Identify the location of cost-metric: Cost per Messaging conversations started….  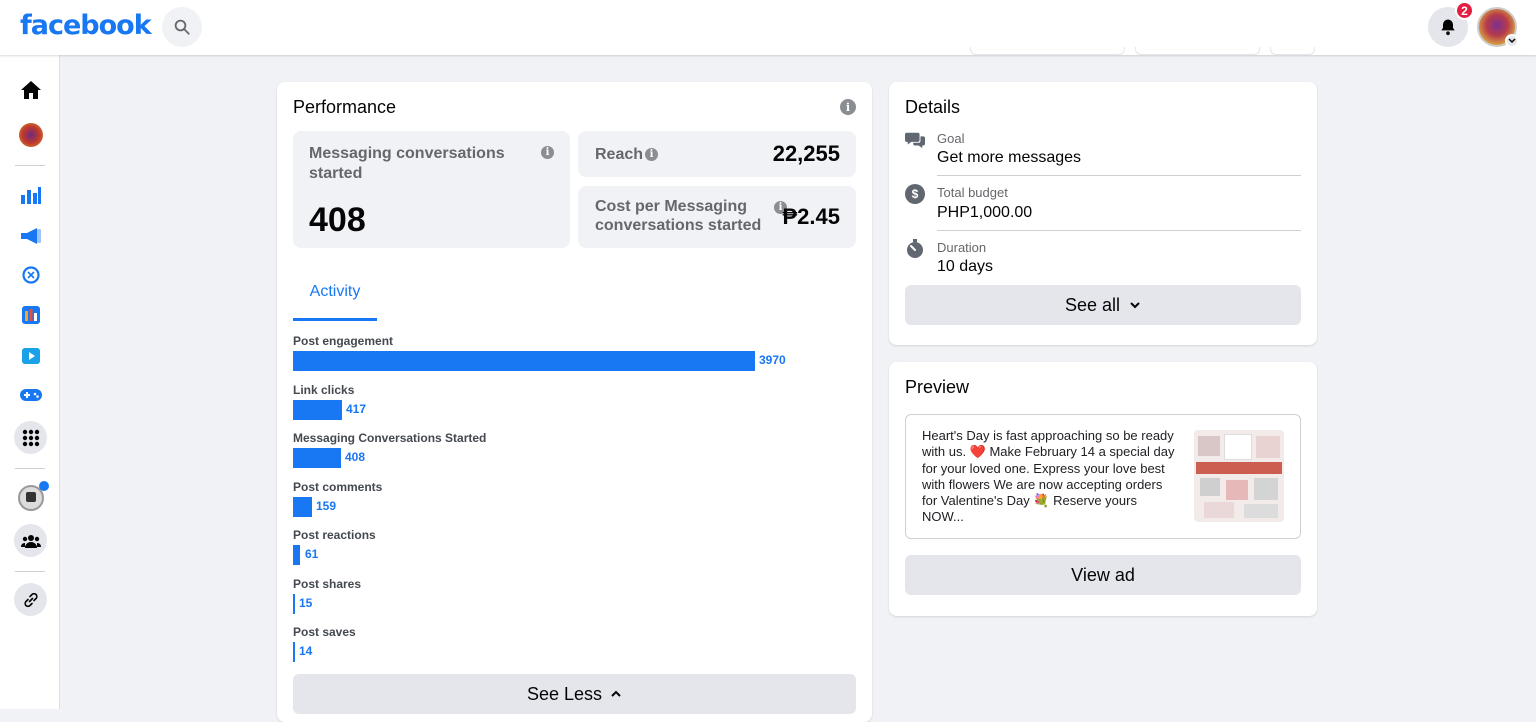
(717, 217).